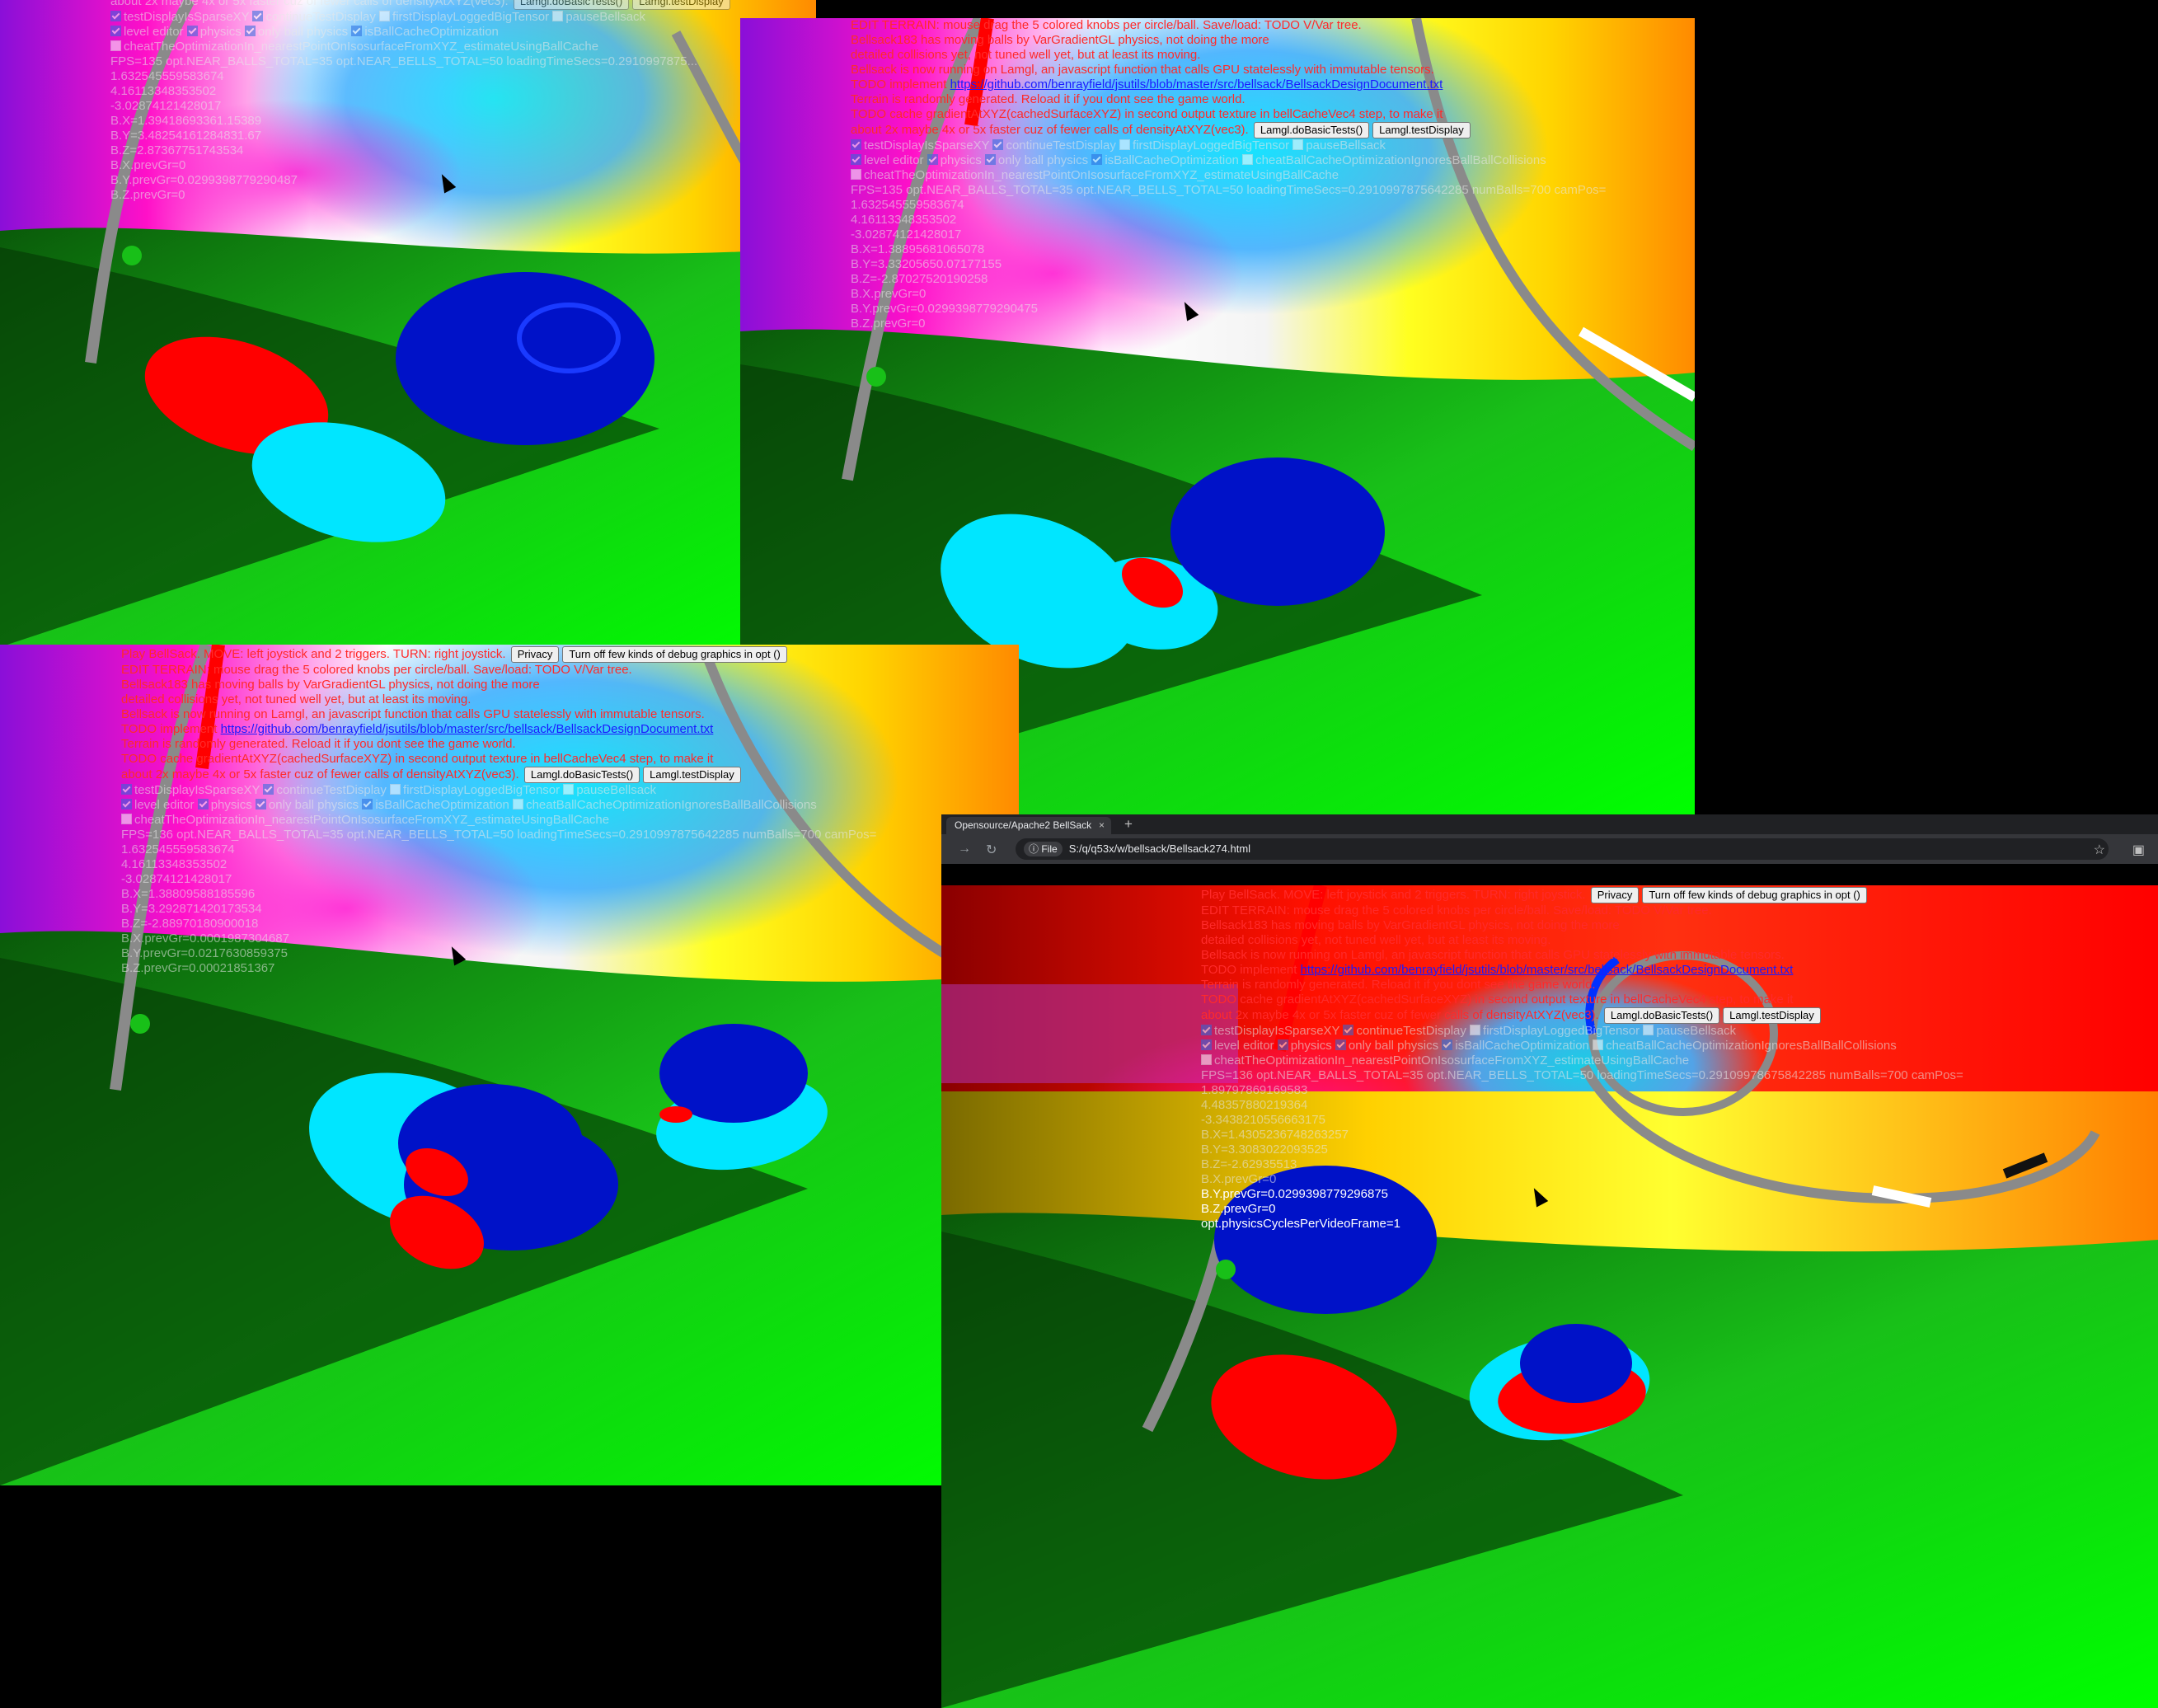 The width and height of the screenshot is (2158, 1708). What do you see at coordinates (2099, 850) in the screenshot?
I see `bookmark-star-icon: ☆` at bounding box center [2099, 850].